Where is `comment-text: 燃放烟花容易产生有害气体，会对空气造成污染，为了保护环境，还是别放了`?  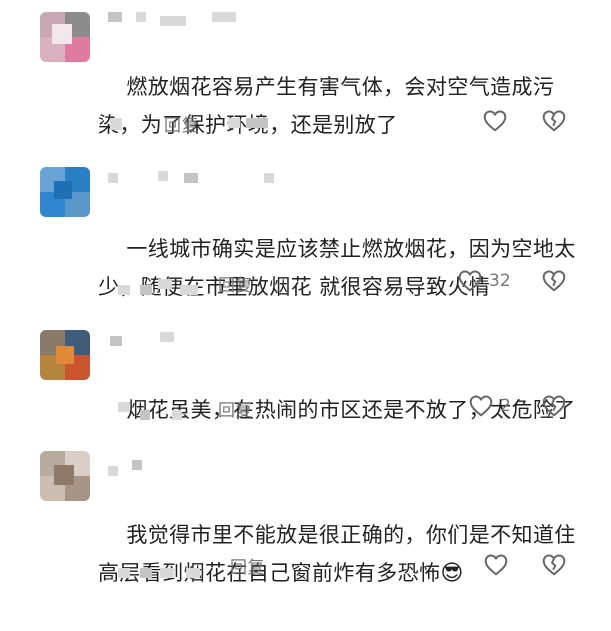 comment-text: 燃放烟花容易产生有害气体，会对空气造成污染，为了保护环境，还是别放了 is located at coordinates (326, 106).